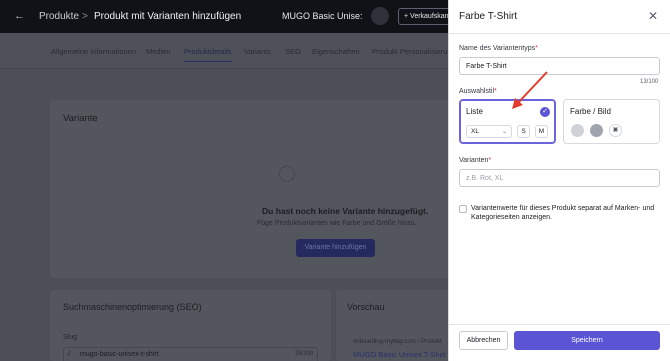 This screenshot has width=670, height=361. What do you see at coordinates (483, 340) in the screenshot?
I see `cancel-button: Abbrechen` at bounding box center [483, 340].